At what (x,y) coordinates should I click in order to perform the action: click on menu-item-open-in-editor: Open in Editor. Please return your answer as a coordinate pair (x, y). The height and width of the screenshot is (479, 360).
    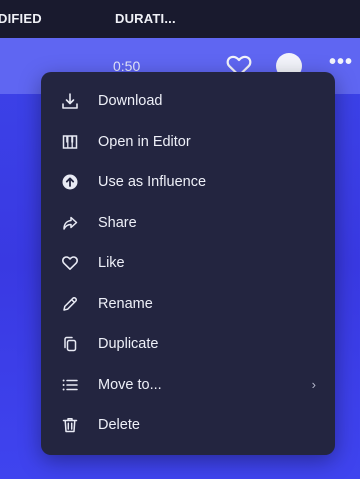
    Looking at the image, I should click on (188, 142).